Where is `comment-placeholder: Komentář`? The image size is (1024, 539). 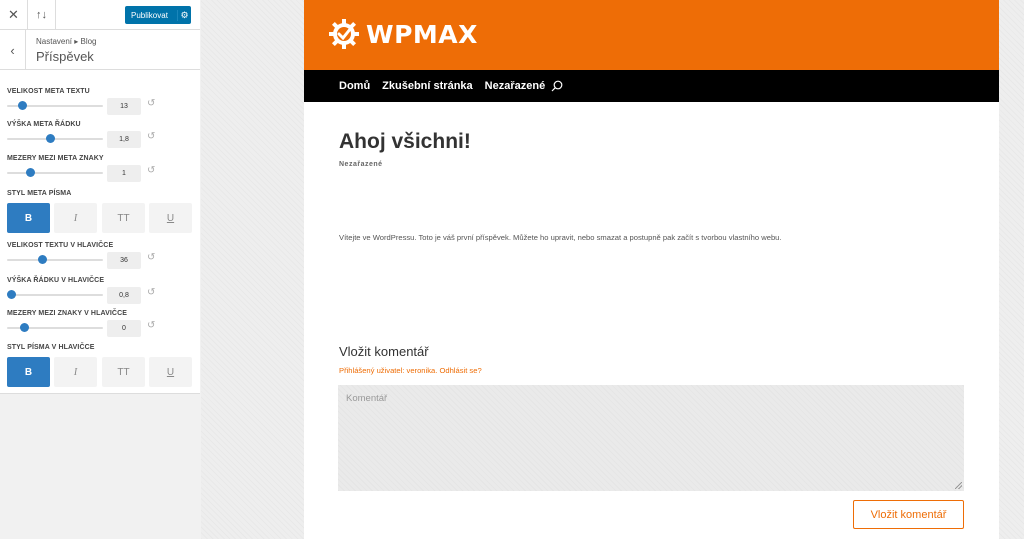
comment-placeholder: Komentář is located at coordinates (367, 398).